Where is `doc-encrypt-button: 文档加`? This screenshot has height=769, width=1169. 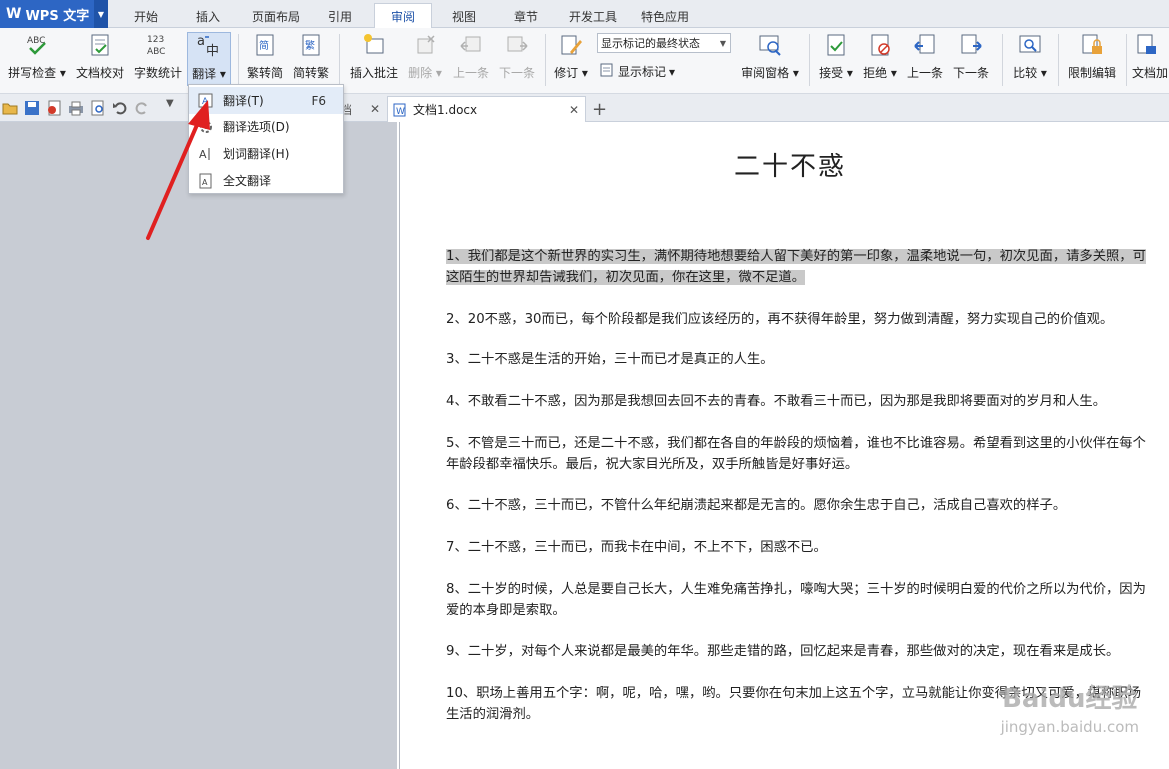
doc-encrypt-button: 文档加 is located at coordinates (1150, 59).